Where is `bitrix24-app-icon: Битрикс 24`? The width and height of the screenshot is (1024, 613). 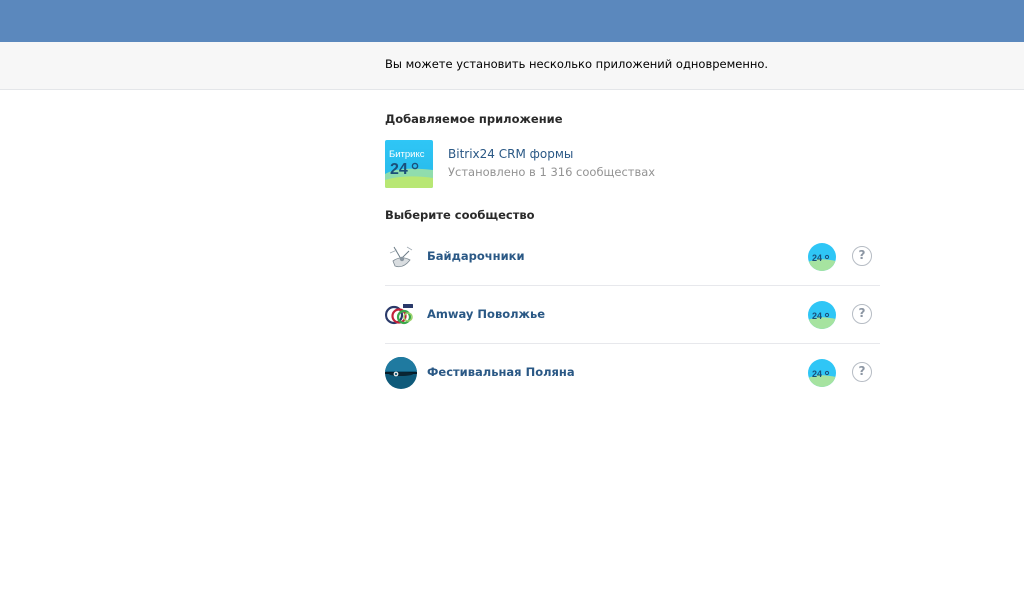
bitrix24-app-icon: Битрикс 24 is located at coordinates (409, 164).